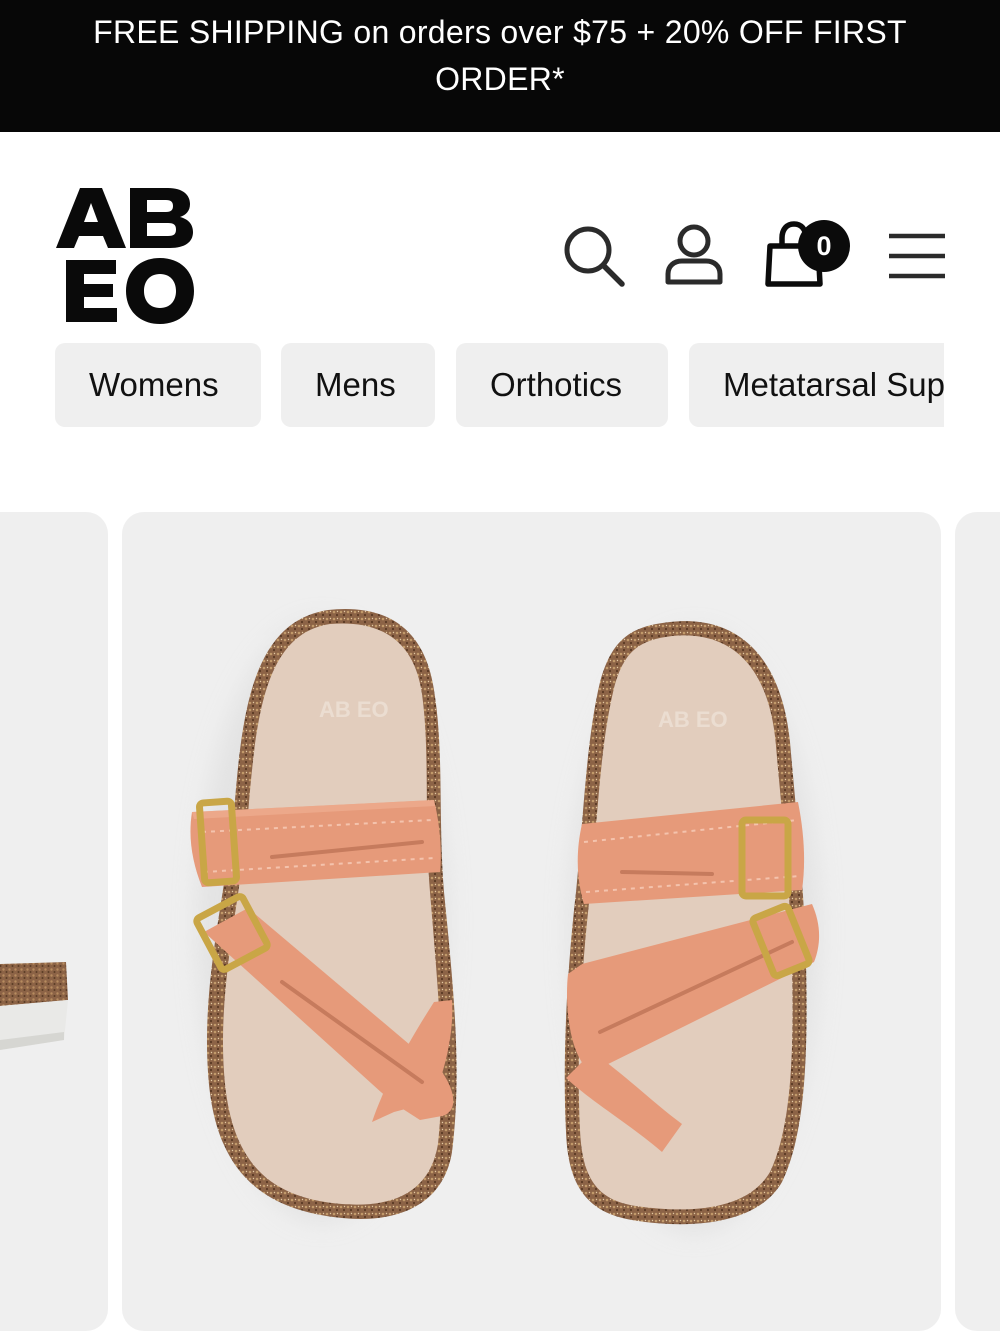 This screenshot has width=1000, height=1333. Describe the element at coordinates (824, 246) in the screenshot. I see `cart-count-badge: 0` at that location.